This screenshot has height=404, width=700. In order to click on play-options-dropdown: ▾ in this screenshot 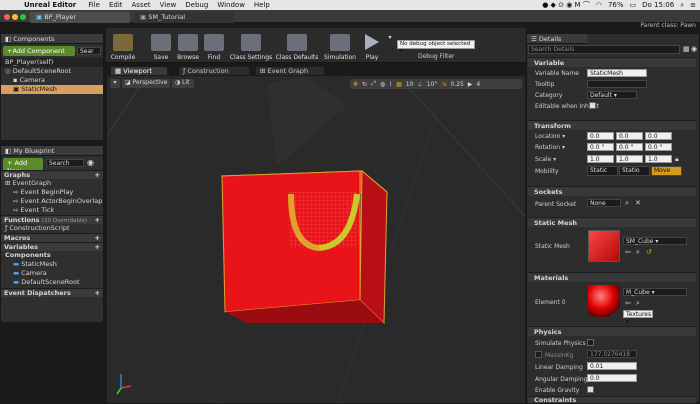, I will do `click(390, 37)`.